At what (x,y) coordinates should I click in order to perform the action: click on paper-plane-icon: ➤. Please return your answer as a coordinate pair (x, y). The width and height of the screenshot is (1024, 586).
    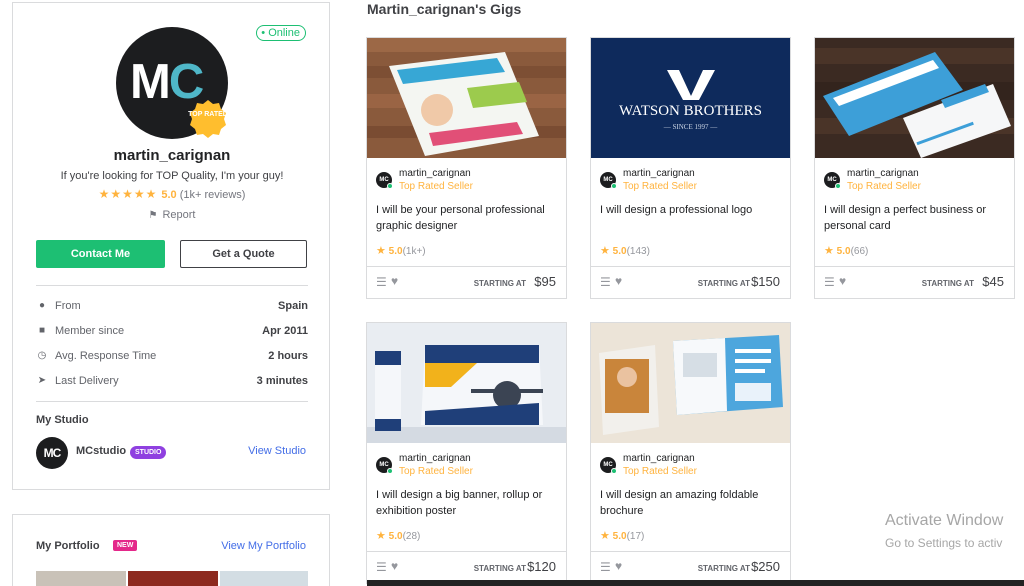
    Looking at the image, I should click on (42, 380).